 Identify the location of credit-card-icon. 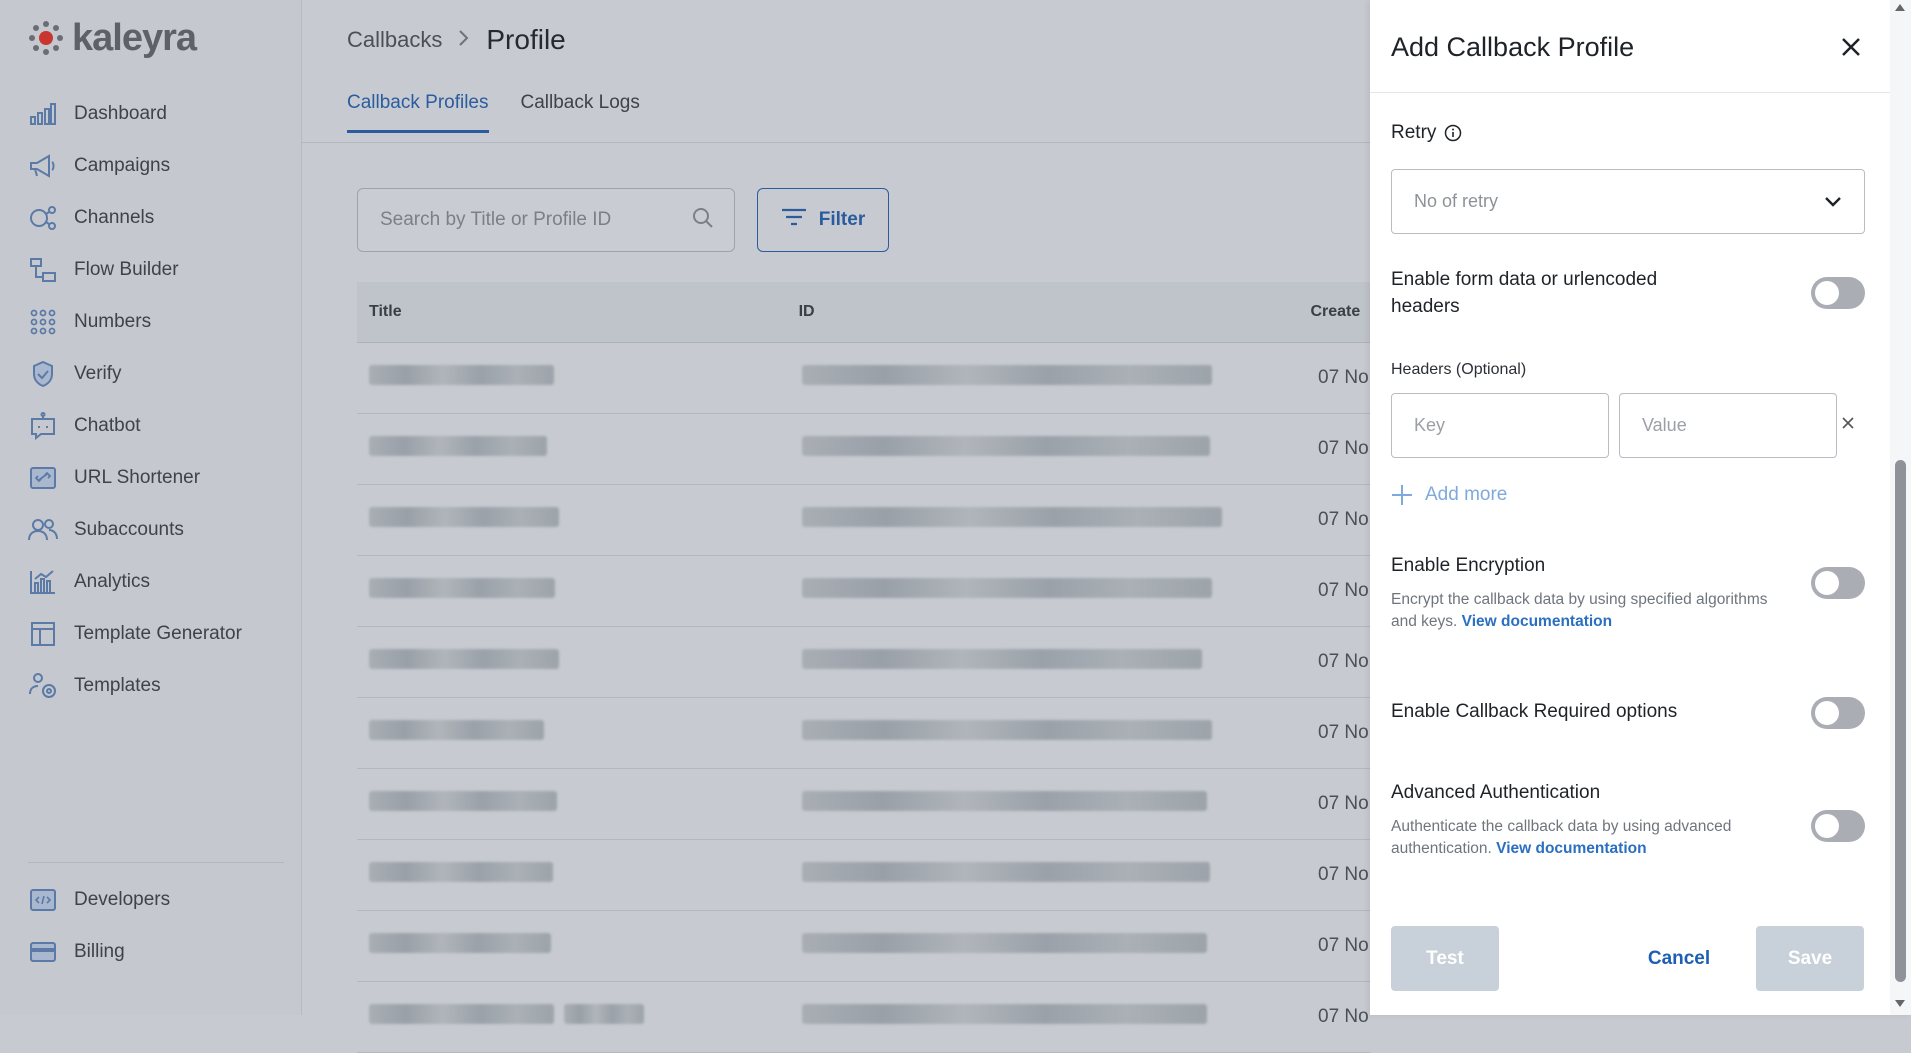
(43, 952).